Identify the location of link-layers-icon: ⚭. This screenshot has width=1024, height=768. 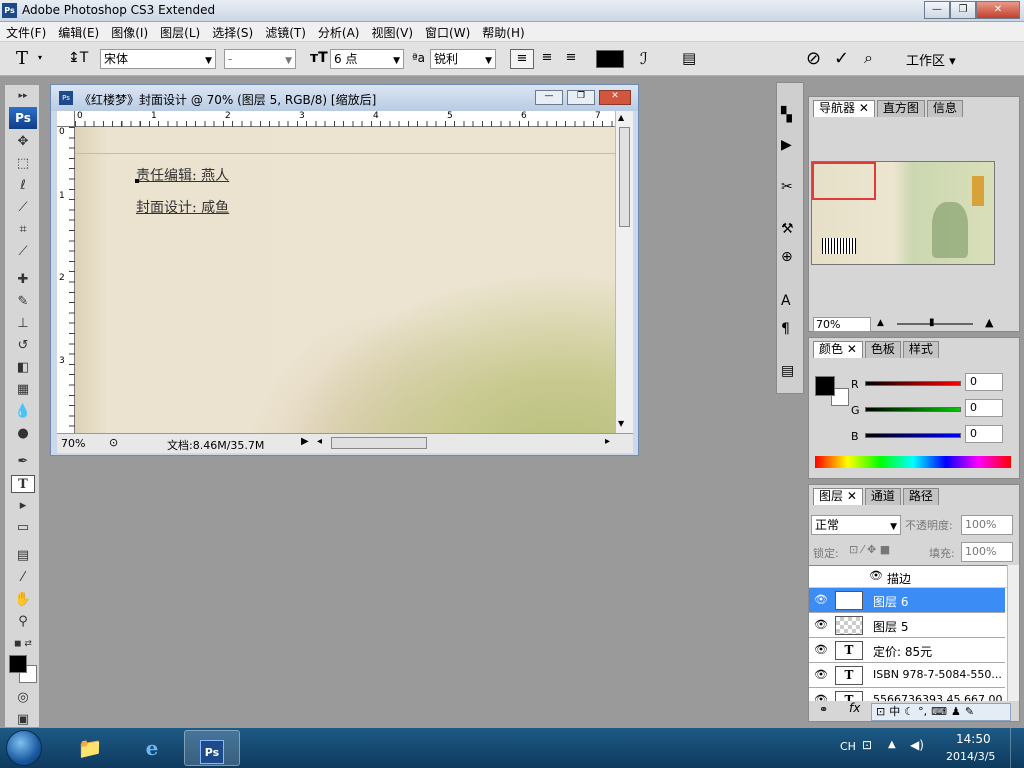
(823, 709).